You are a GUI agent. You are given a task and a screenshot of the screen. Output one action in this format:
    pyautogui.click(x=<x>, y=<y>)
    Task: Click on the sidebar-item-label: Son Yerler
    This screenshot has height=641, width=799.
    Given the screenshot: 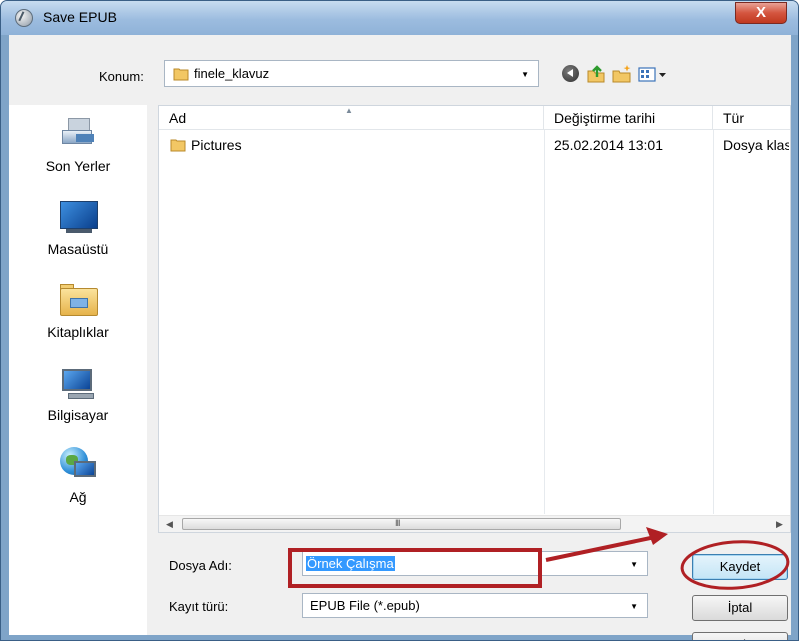 What is the action you would take?
    pyautogui.click(x=78, y=166)
    